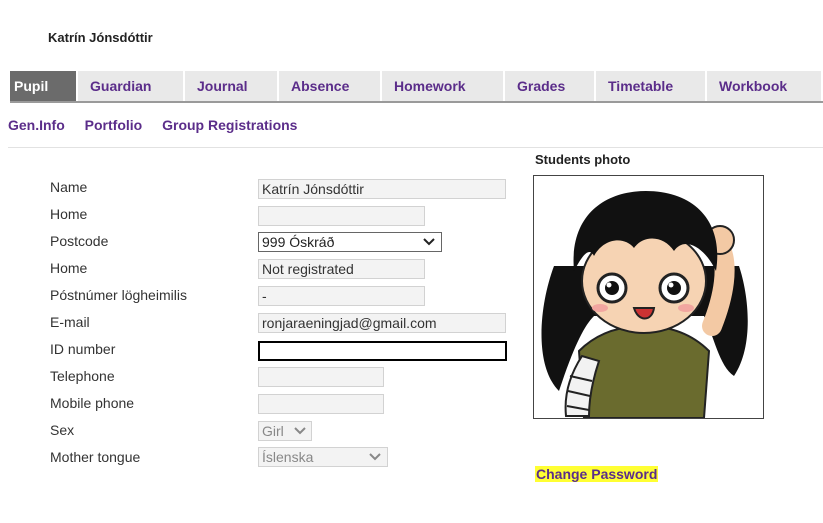 This screenshot has width=823, height=523. What do you see at coordinates (382, 189) in the screenshot?
I see `name-field: Katrín Jónsdóttir` at bounding box center [382, 189].